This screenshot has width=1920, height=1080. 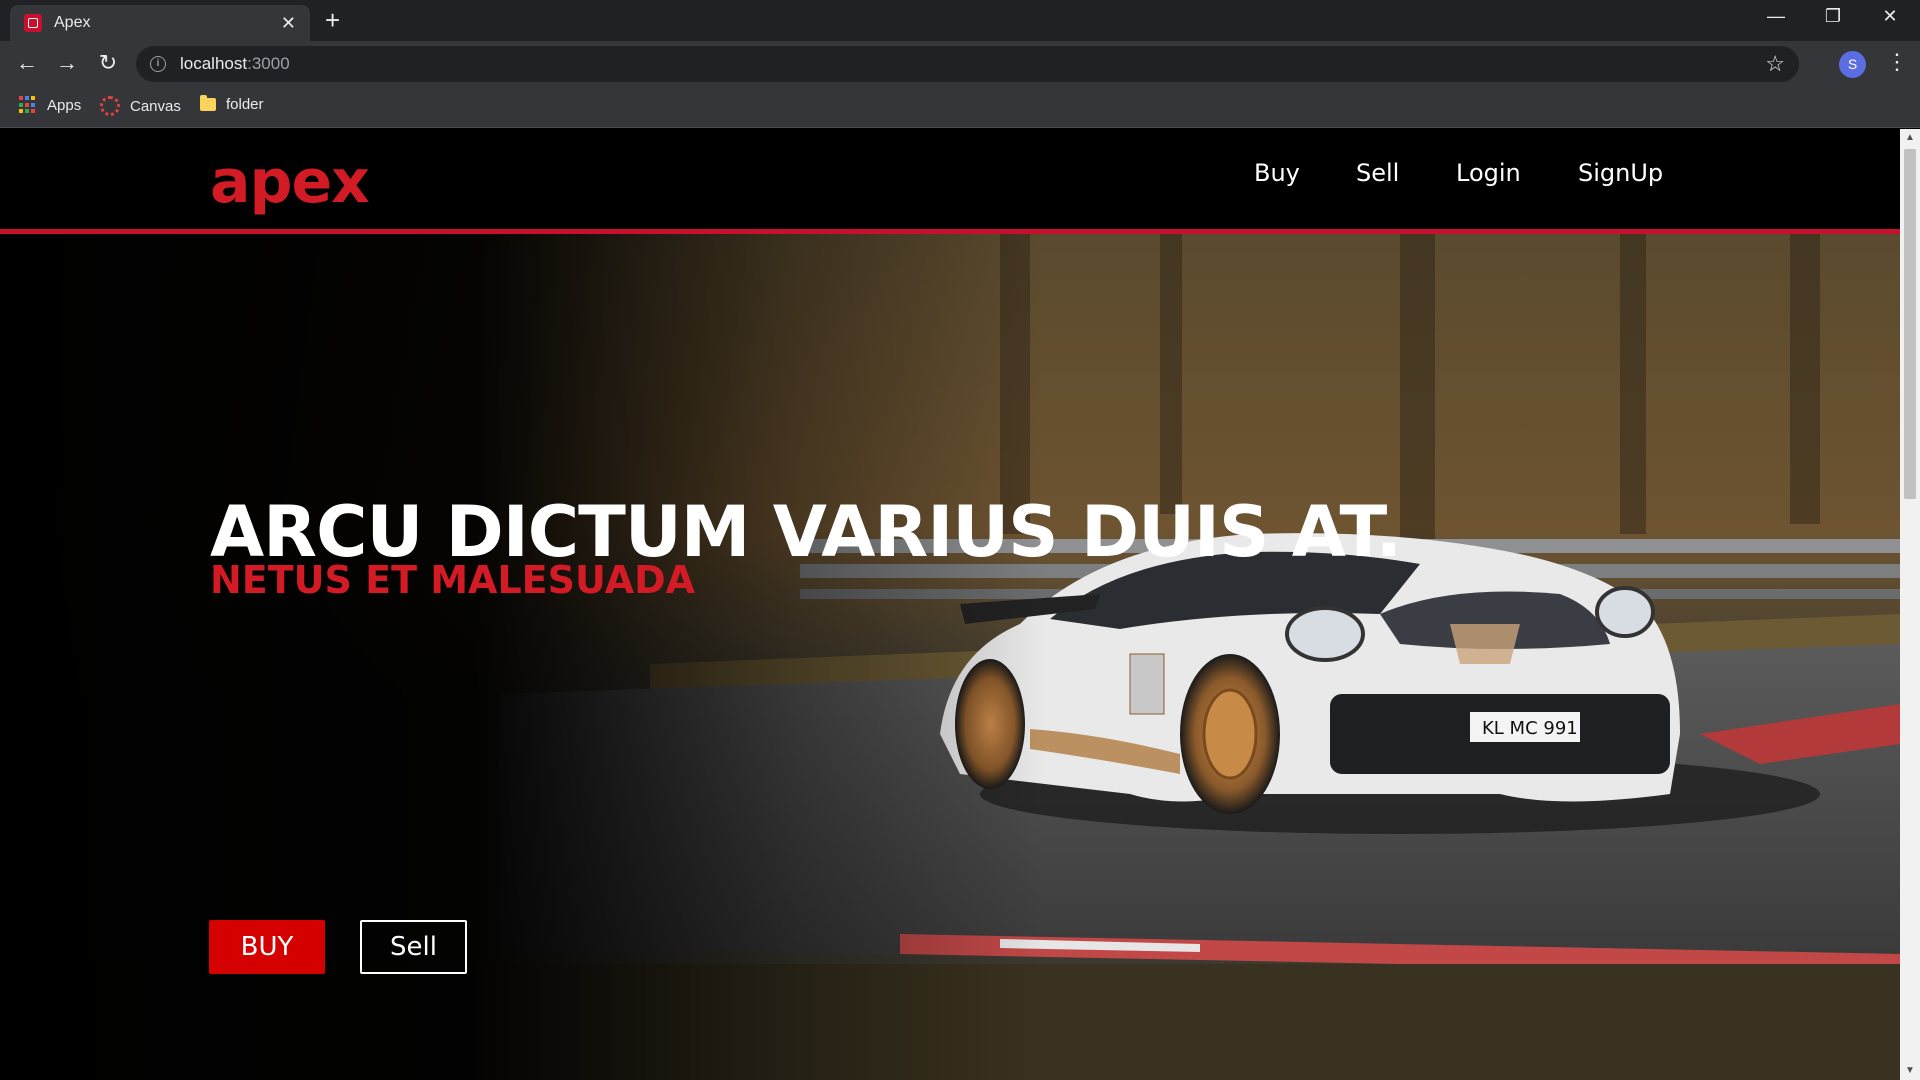 I want to click on forward-button: →, so click(x=67, y=63).